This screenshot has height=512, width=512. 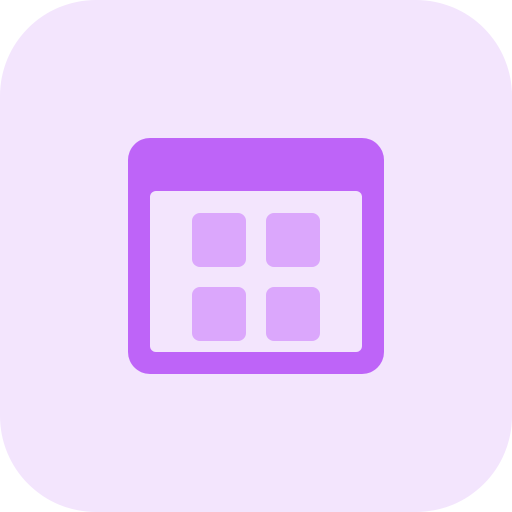 What do you see at coordinates (256, 271) in the screenshot?
I see `app-window-icon-body` at bounding box center [256, 271].